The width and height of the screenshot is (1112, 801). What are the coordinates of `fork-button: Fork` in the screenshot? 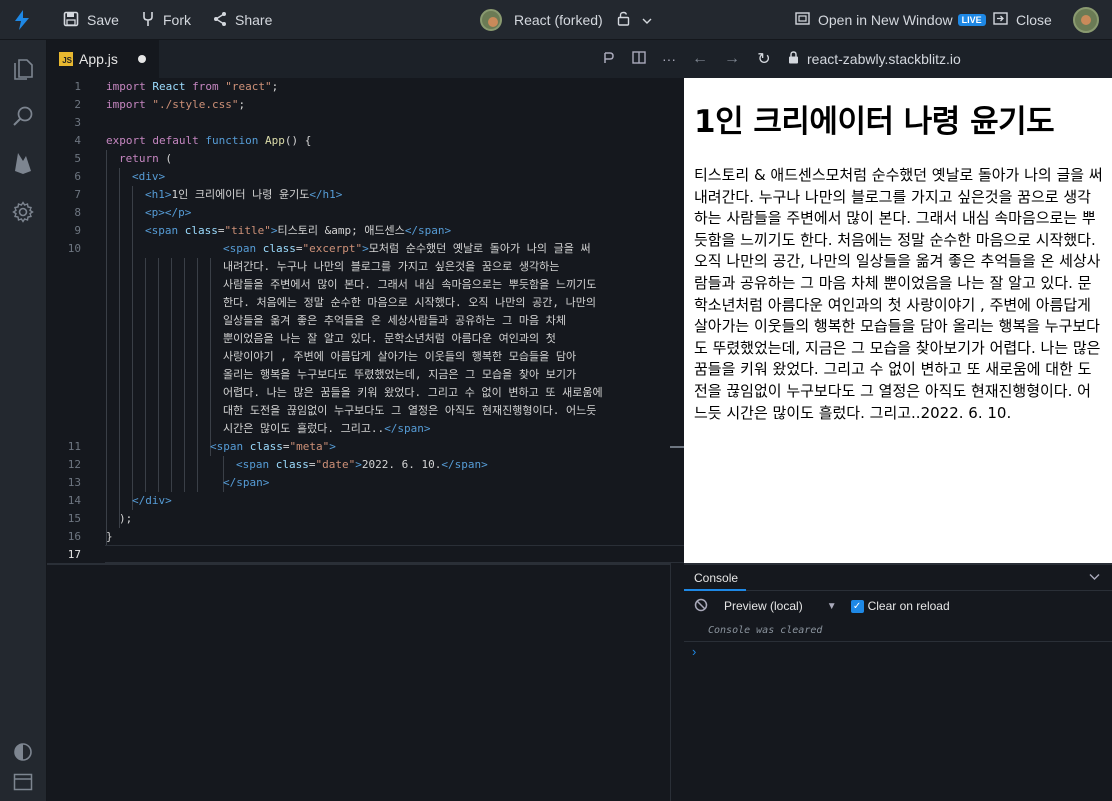 It's located at (166, 20).